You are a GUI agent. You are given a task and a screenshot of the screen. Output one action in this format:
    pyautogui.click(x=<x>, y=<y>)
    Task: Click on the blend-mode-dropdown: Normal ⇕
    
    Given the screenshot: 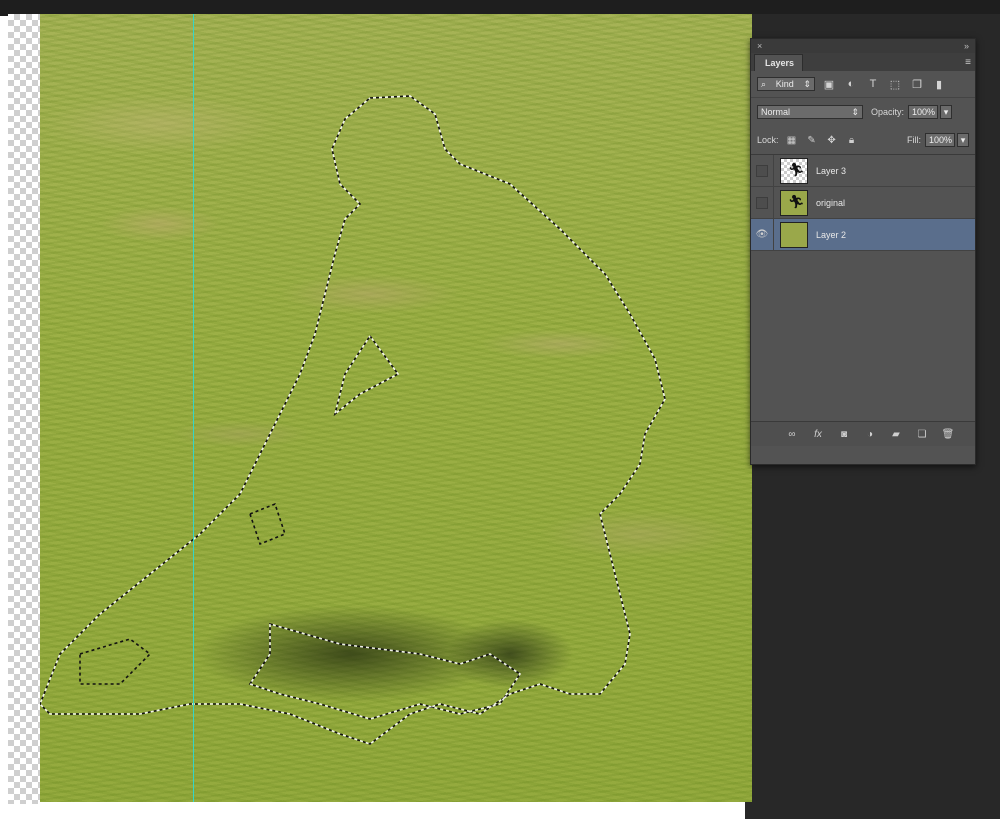 What is the action you would take?
    pyautogui.click(x=810, y=112)
    